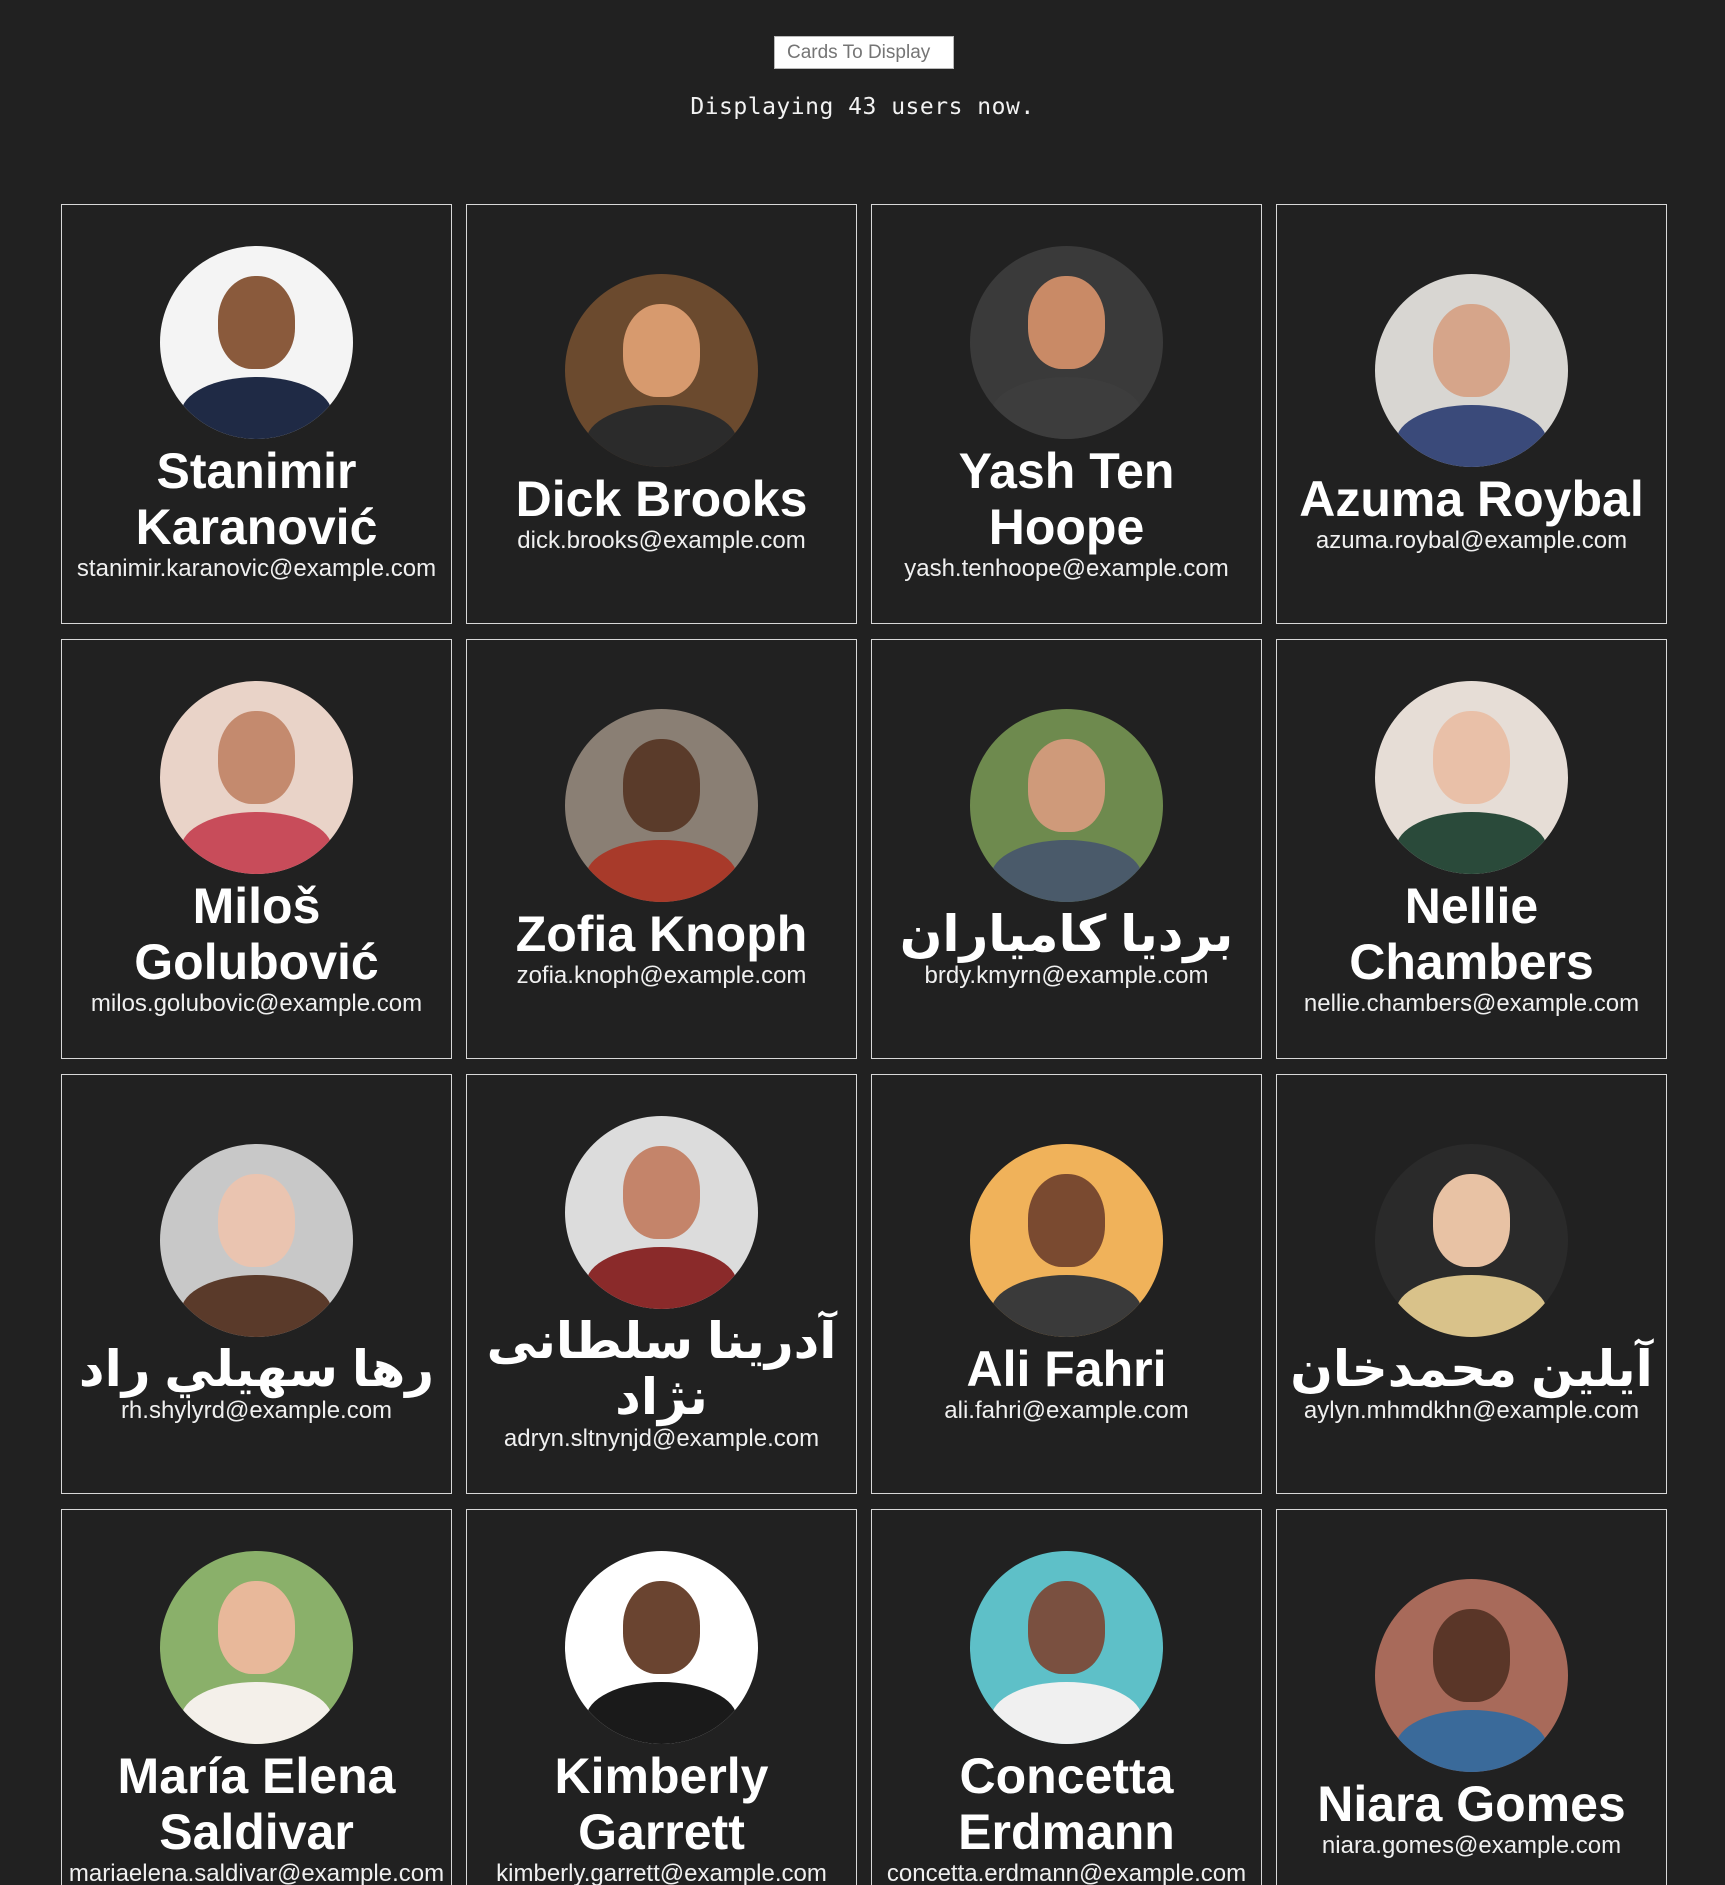 This screenshot has width=1725, height=1885. What do you see at coordinates (256, 498) in the screenshot?
I see `user-name: Stanimir Karanović` at bounding box center [256, 498].